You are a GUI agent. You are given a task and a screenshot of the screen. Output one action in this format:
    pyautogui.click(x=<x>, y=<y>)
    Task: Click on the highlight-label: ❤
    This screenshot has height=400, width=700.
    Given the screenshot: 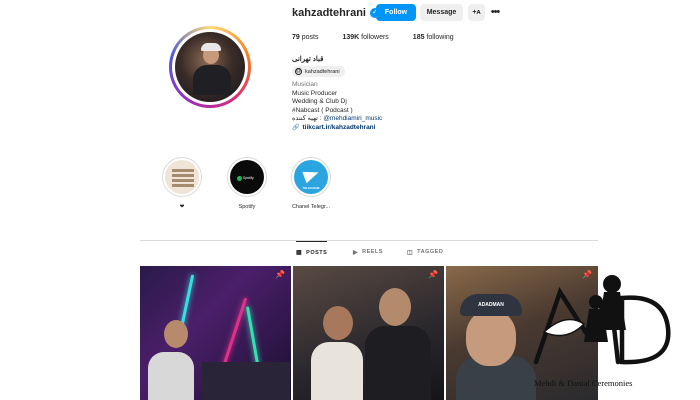 What is the action you would take?
    pyautogui.click(x=182, y=207)
    